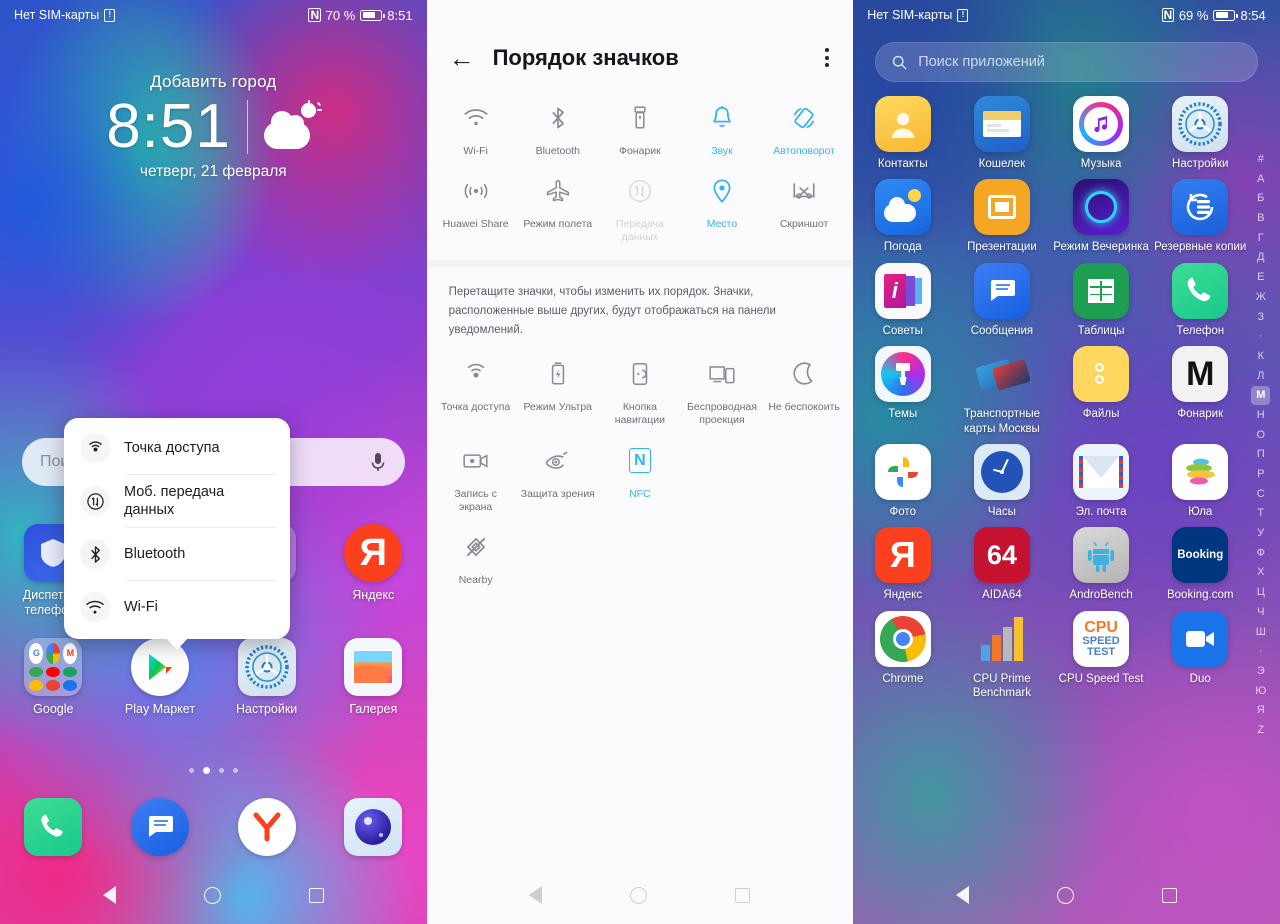 The width and height of the screenshot is (1280, 924). I want to click on index-letter: Д, so click(1260, 257).